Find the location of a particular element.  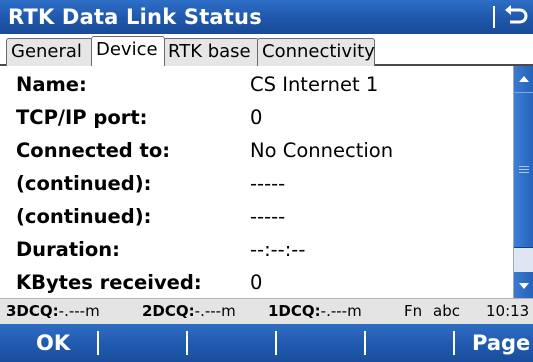

tcp-port-value: 0 is located at coordinates (256, 117).